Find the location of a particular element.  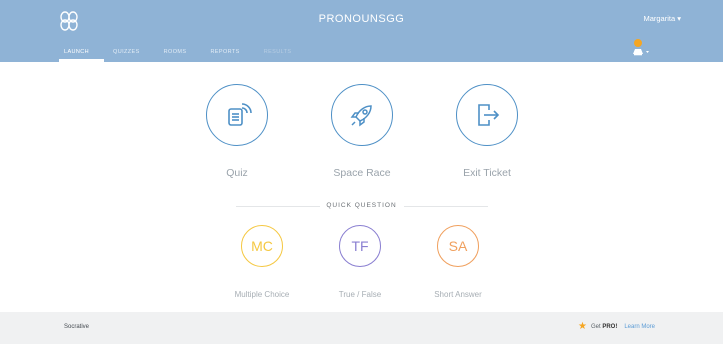

multiple-choice-button: MC is located at coordinates (262, 246).